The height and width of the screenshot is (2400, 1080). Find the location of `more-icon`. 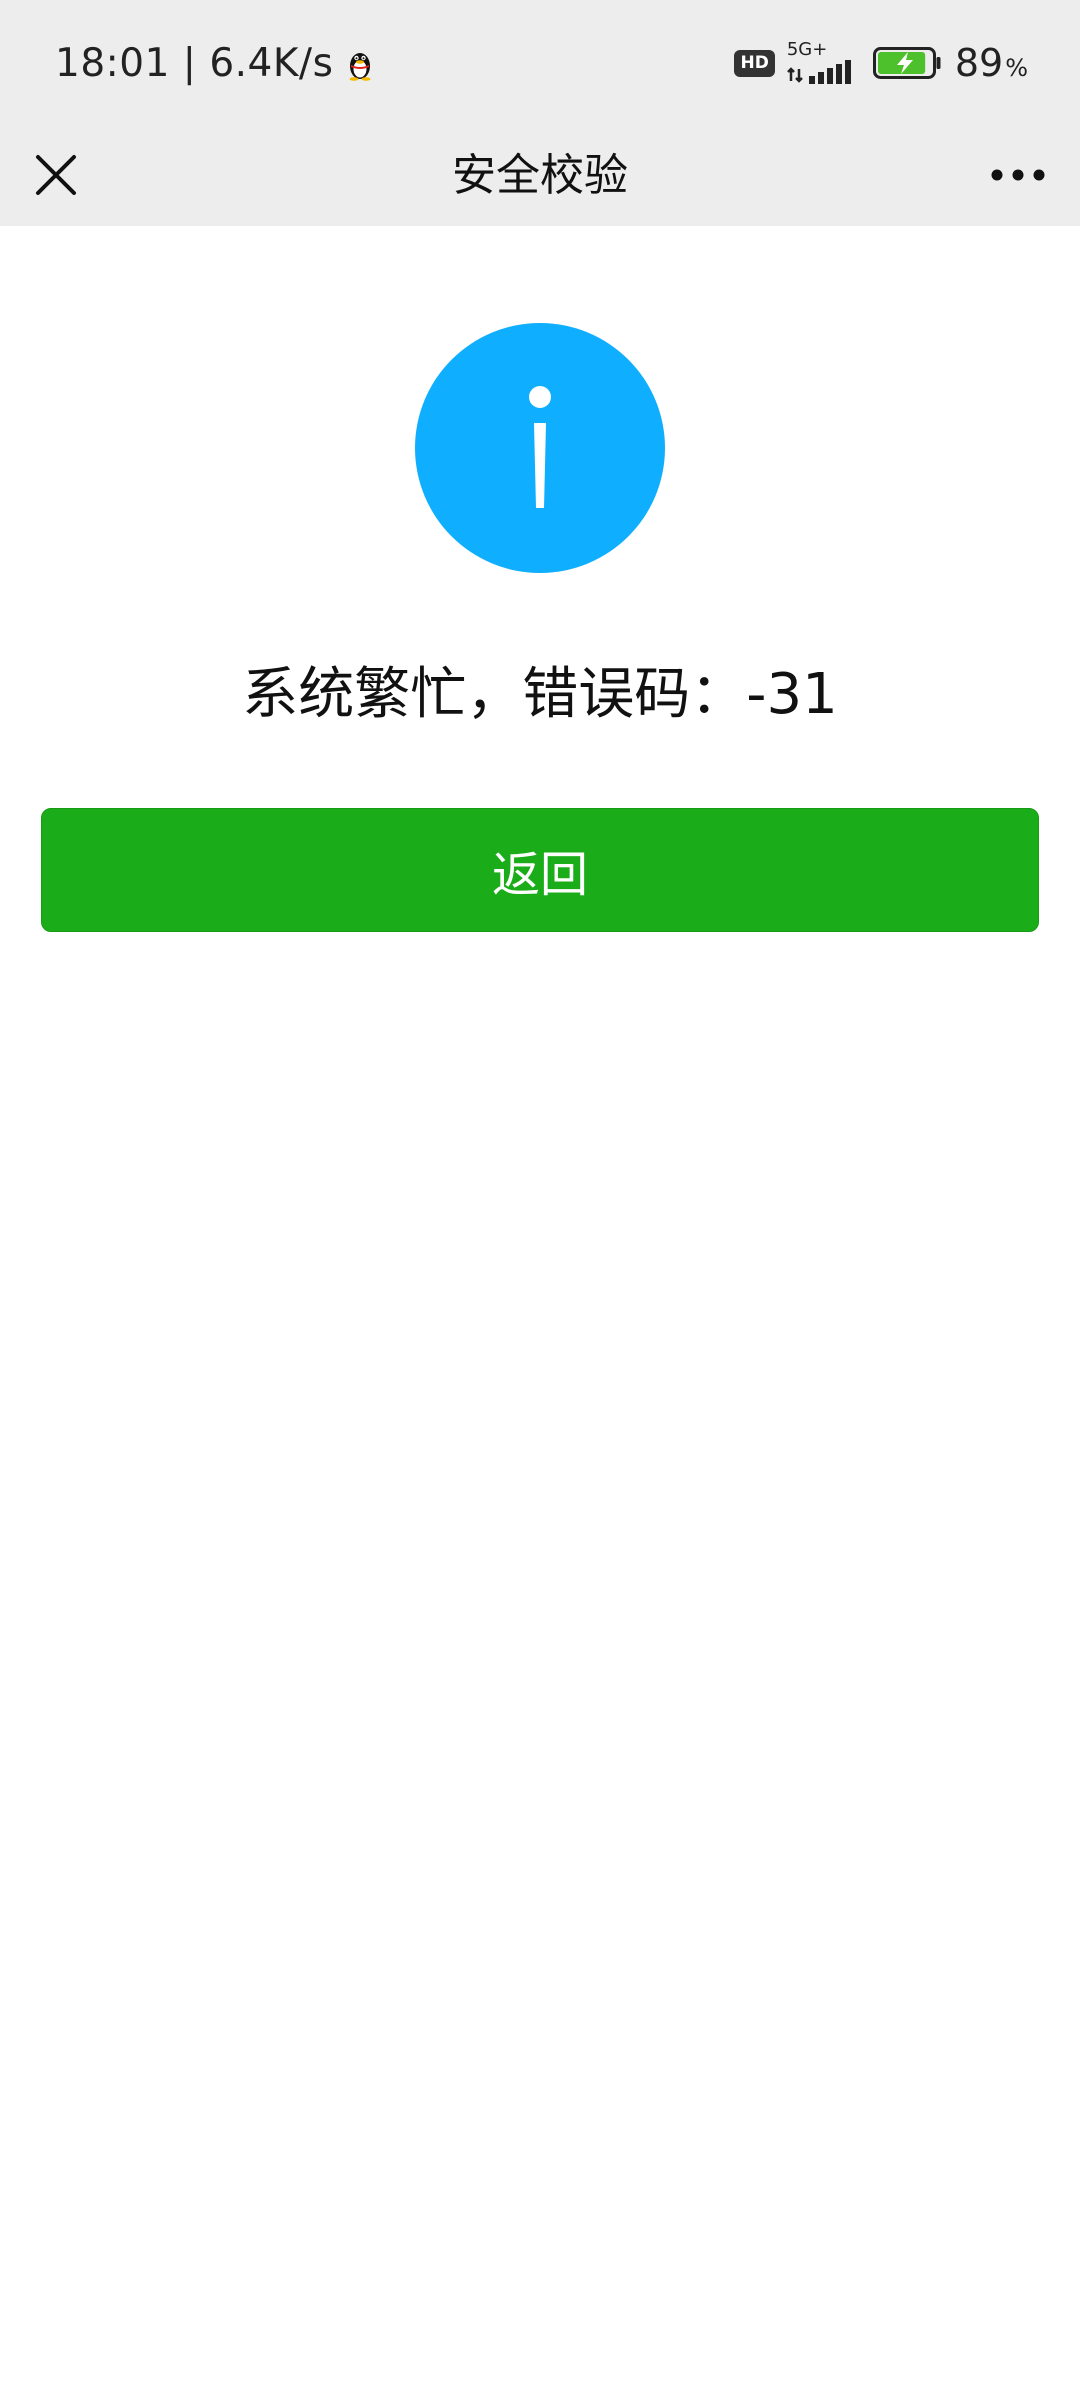

more-icon is located at coordinates (1018, 175).